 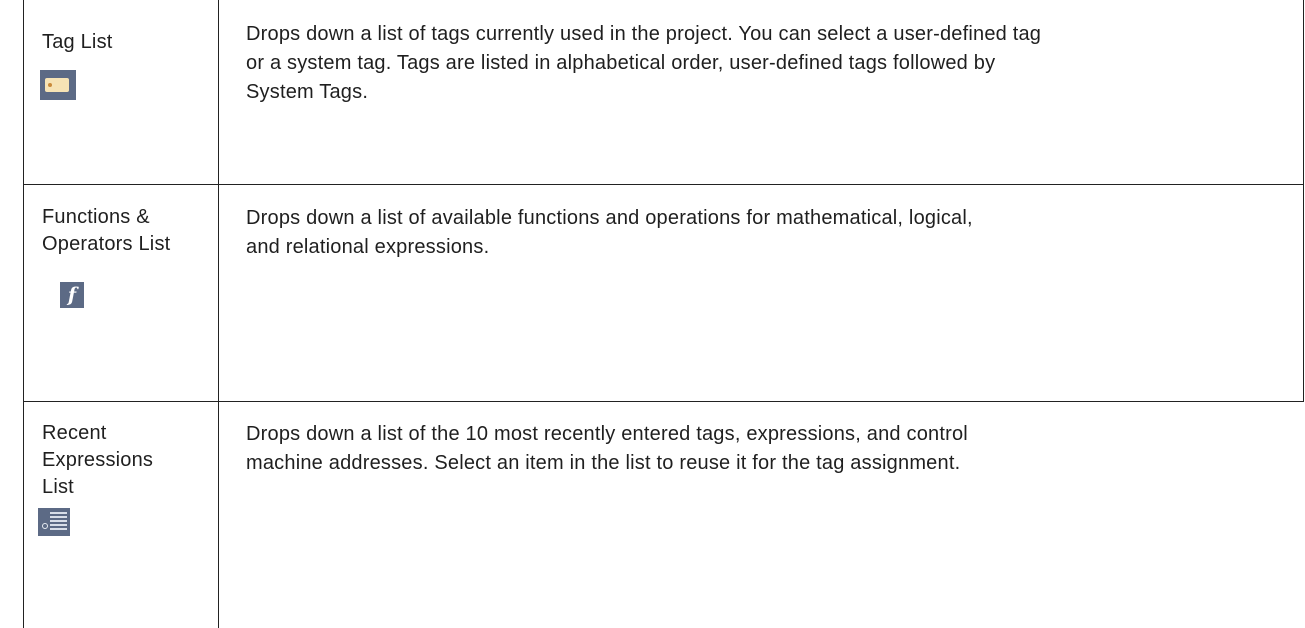 I want to click on row-label: Tag List, so click(x=77, y=42).